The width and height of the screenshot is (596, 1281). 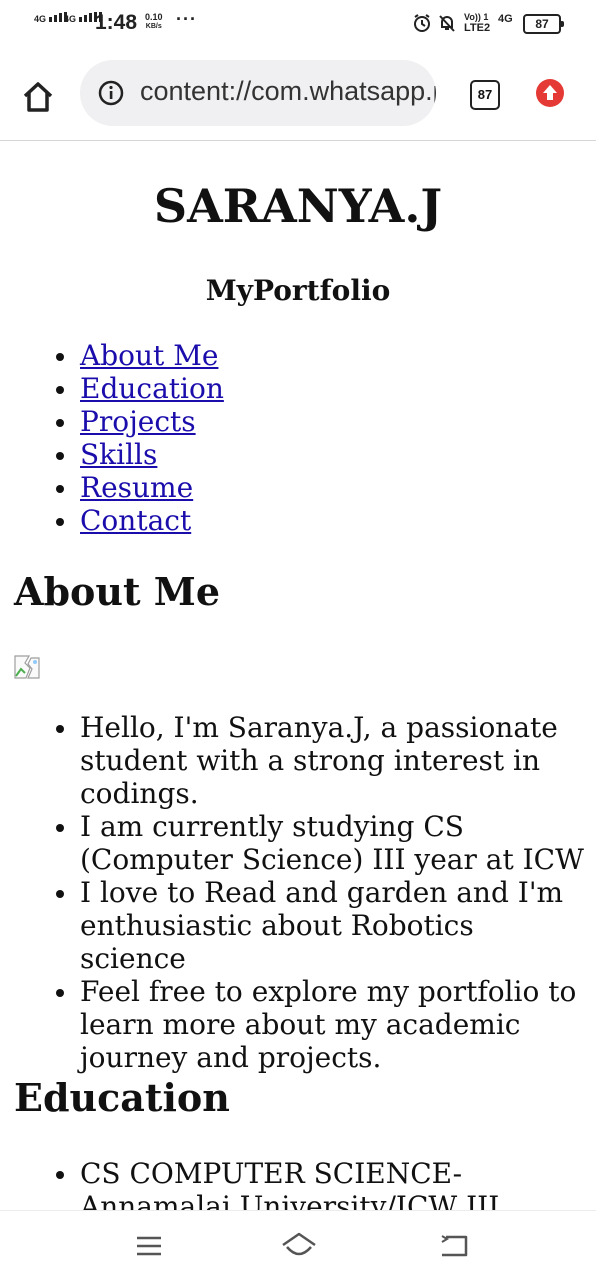 I want to click on update-icon, so click(x=550, y=93).